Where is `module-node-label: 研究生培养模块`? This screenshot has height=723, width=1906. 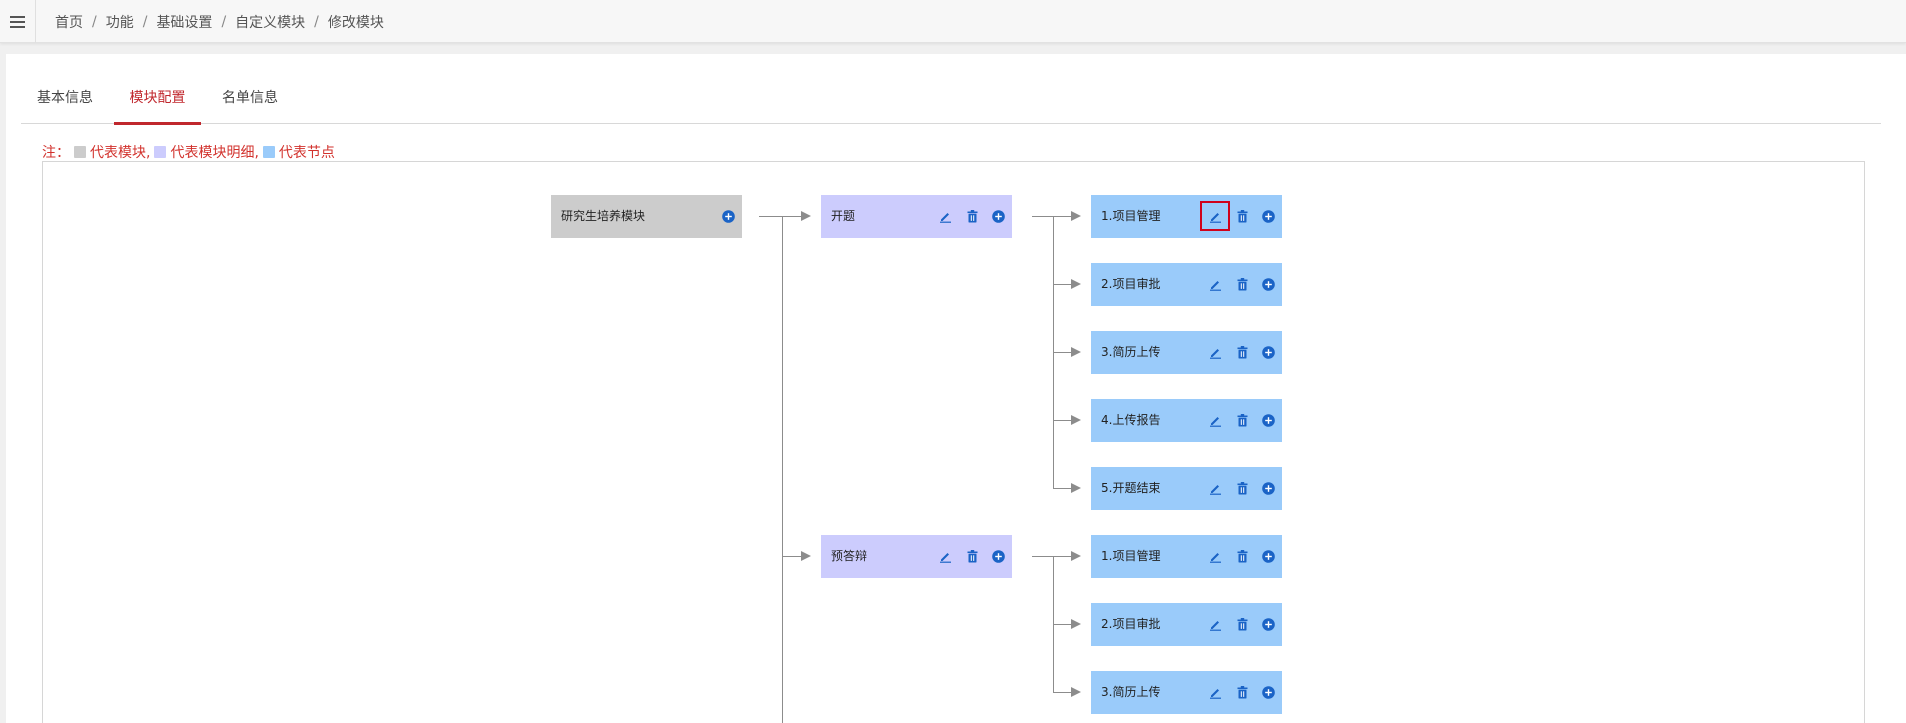 module-node-label: 研究生培养模块 is located at coordinates (603, 216).